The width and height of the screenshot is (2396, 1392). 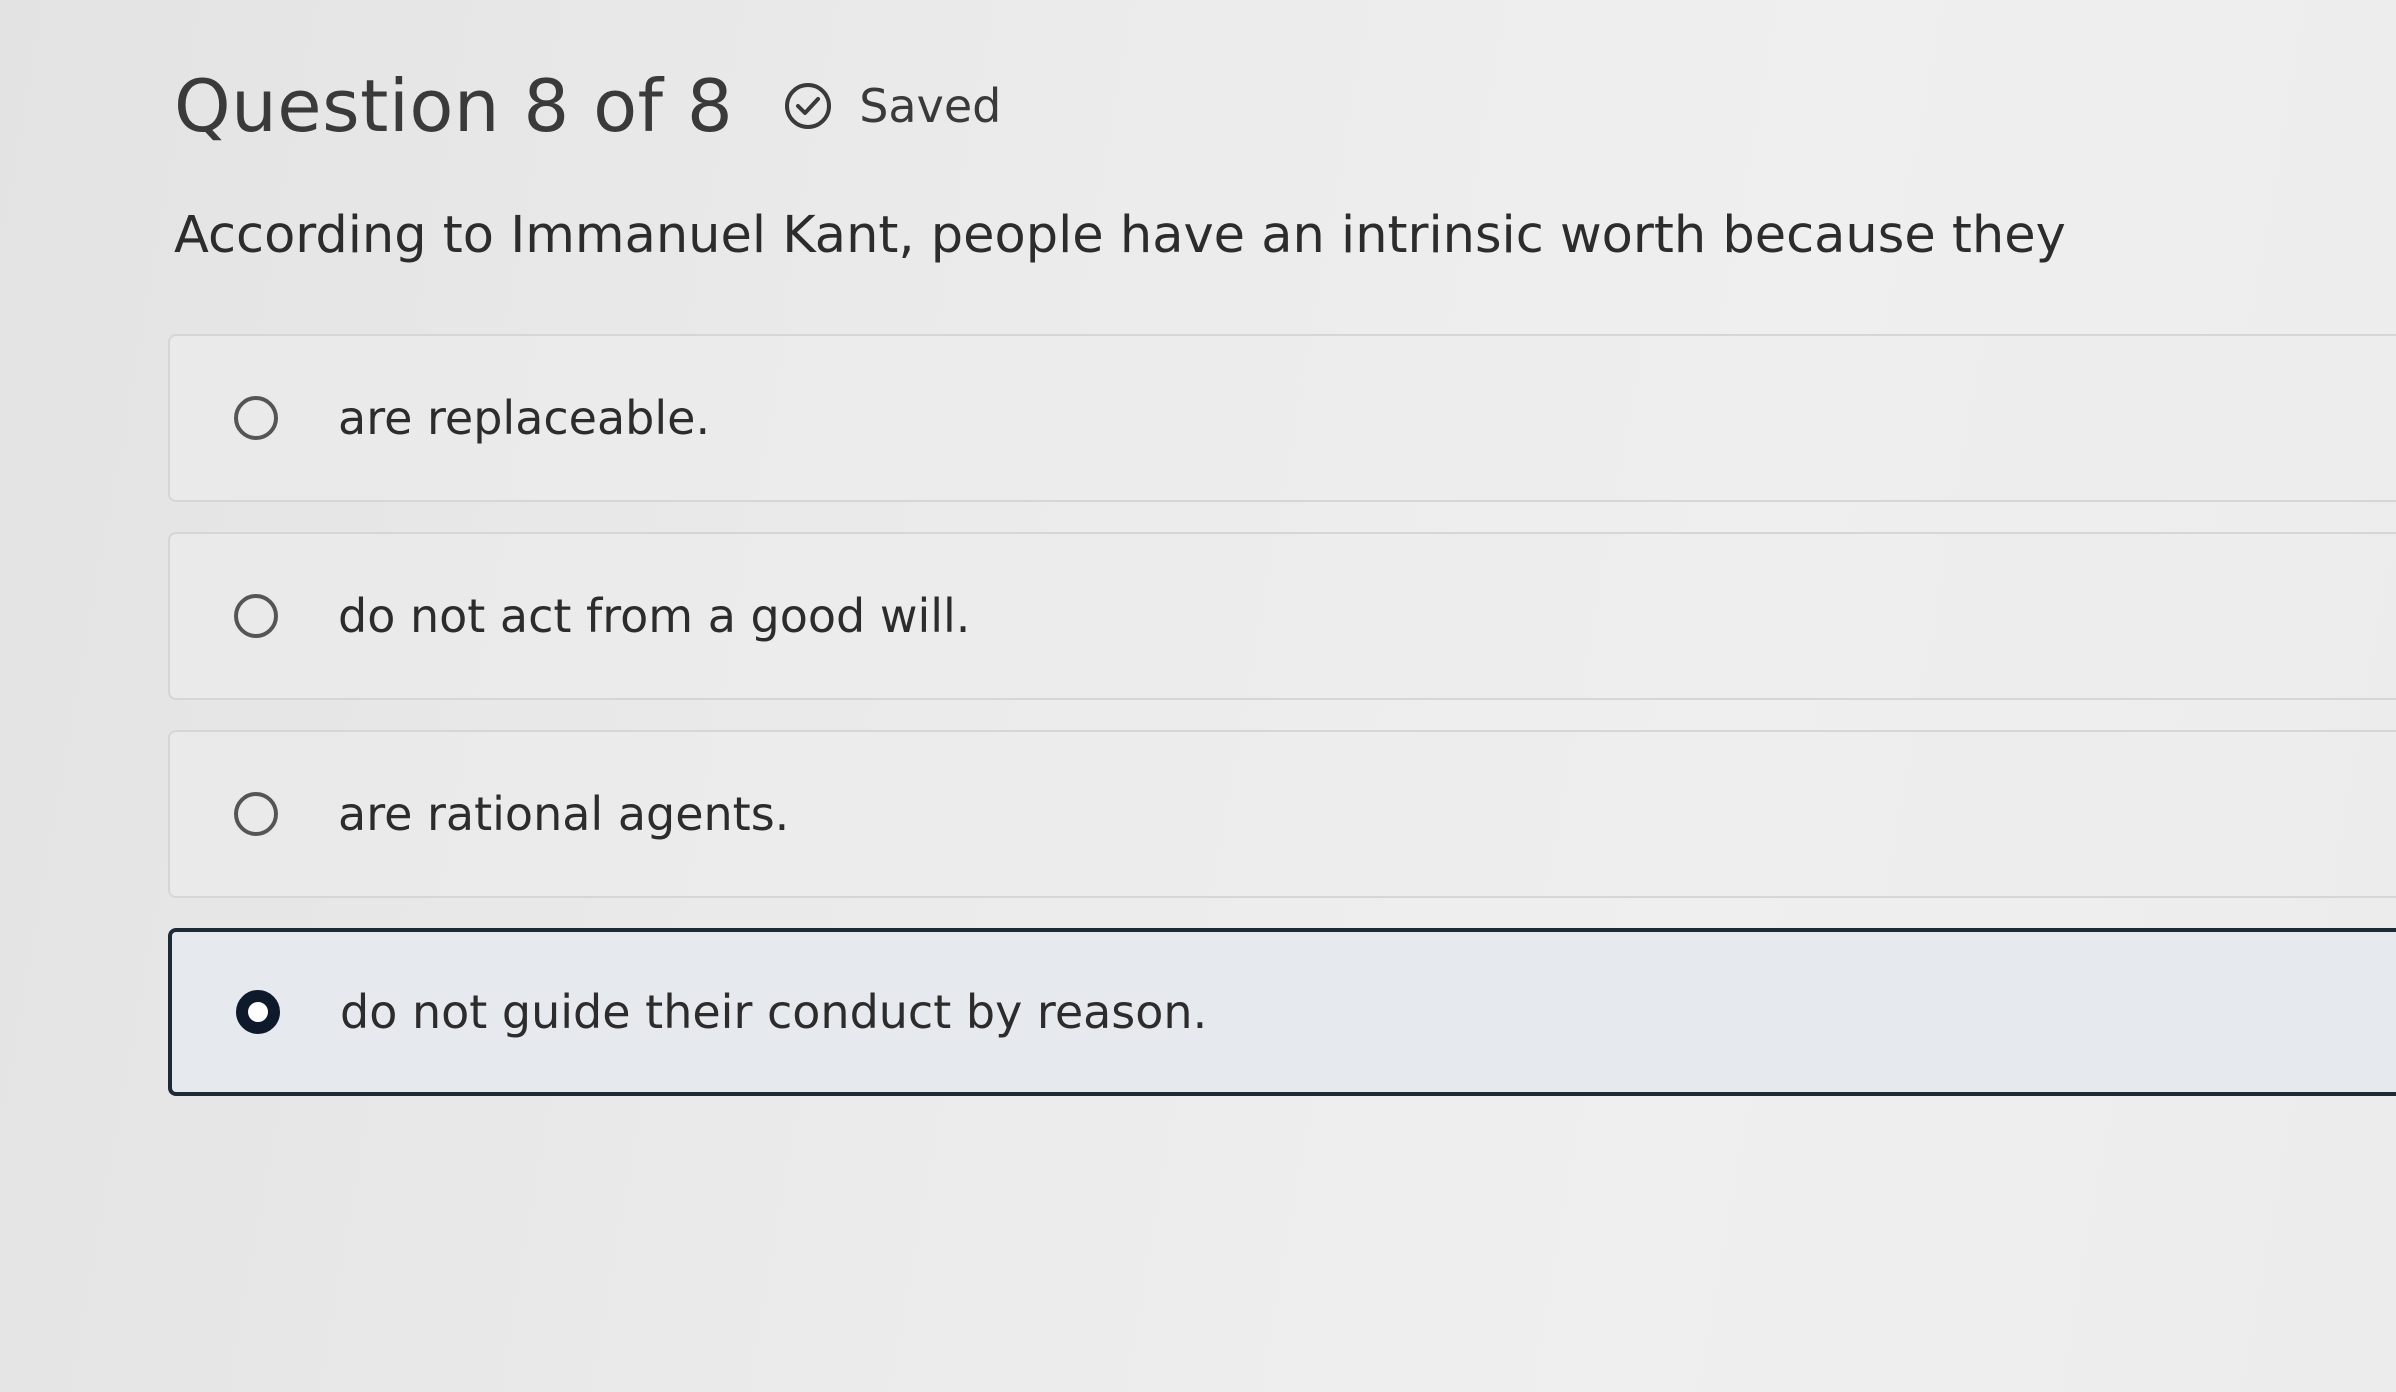 What do you see at coordinates (654, 616) in the screenshot?
I see `answer-option-label: do not act from a good will.` at bounding box center [654, 616].